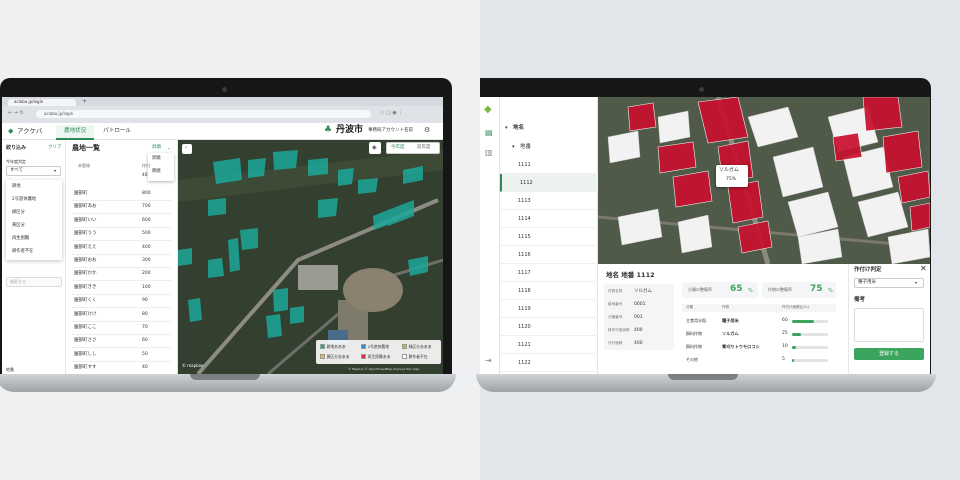 The width and height of the screenshot is (960, 480). What do you see at coordinates (639, 306) in the screenshot?
I see `field-row: 耕地番号 0001` at bounding box center [639, 306].